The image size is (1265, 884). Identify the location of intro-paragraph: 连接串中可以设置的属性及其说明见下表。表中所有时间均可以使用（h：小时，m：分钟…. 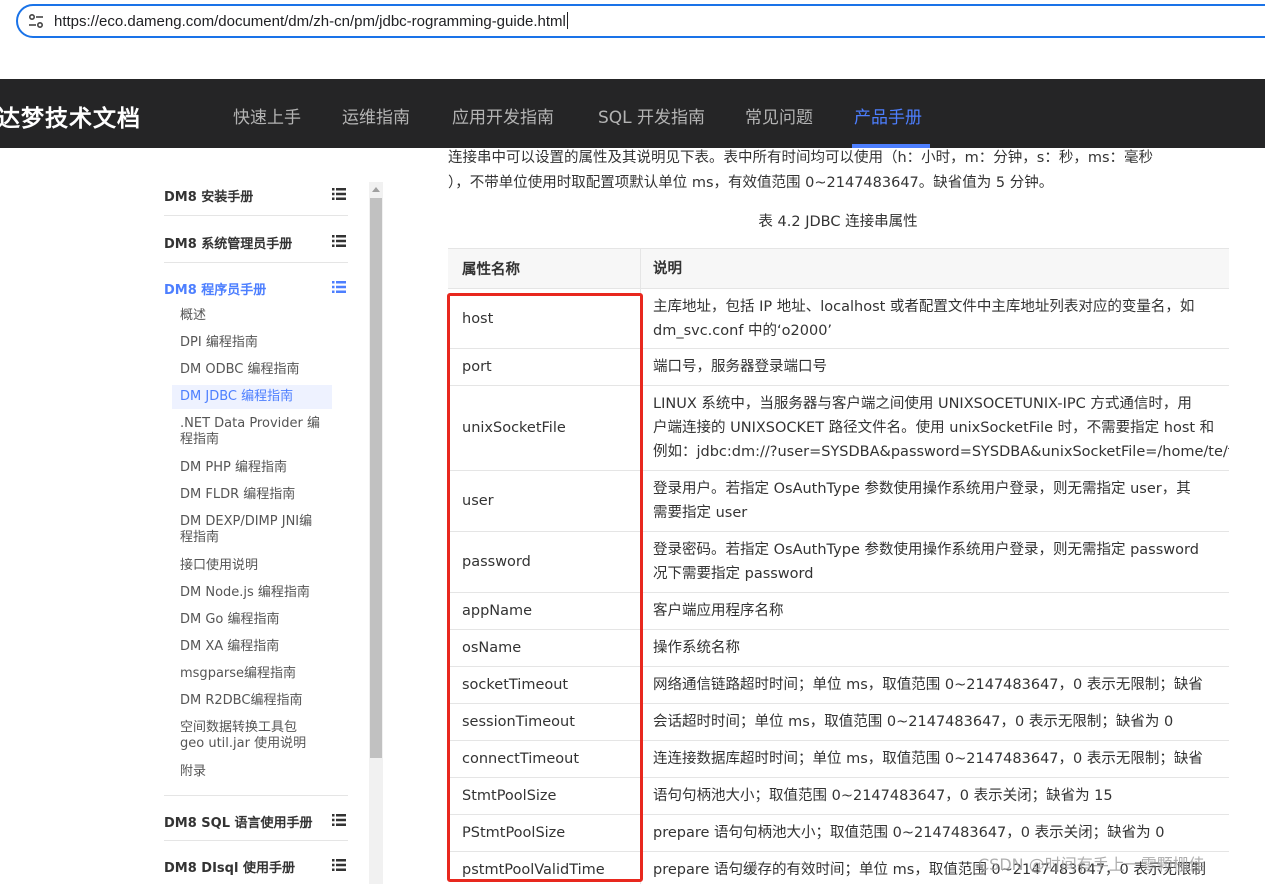
(843, 171).